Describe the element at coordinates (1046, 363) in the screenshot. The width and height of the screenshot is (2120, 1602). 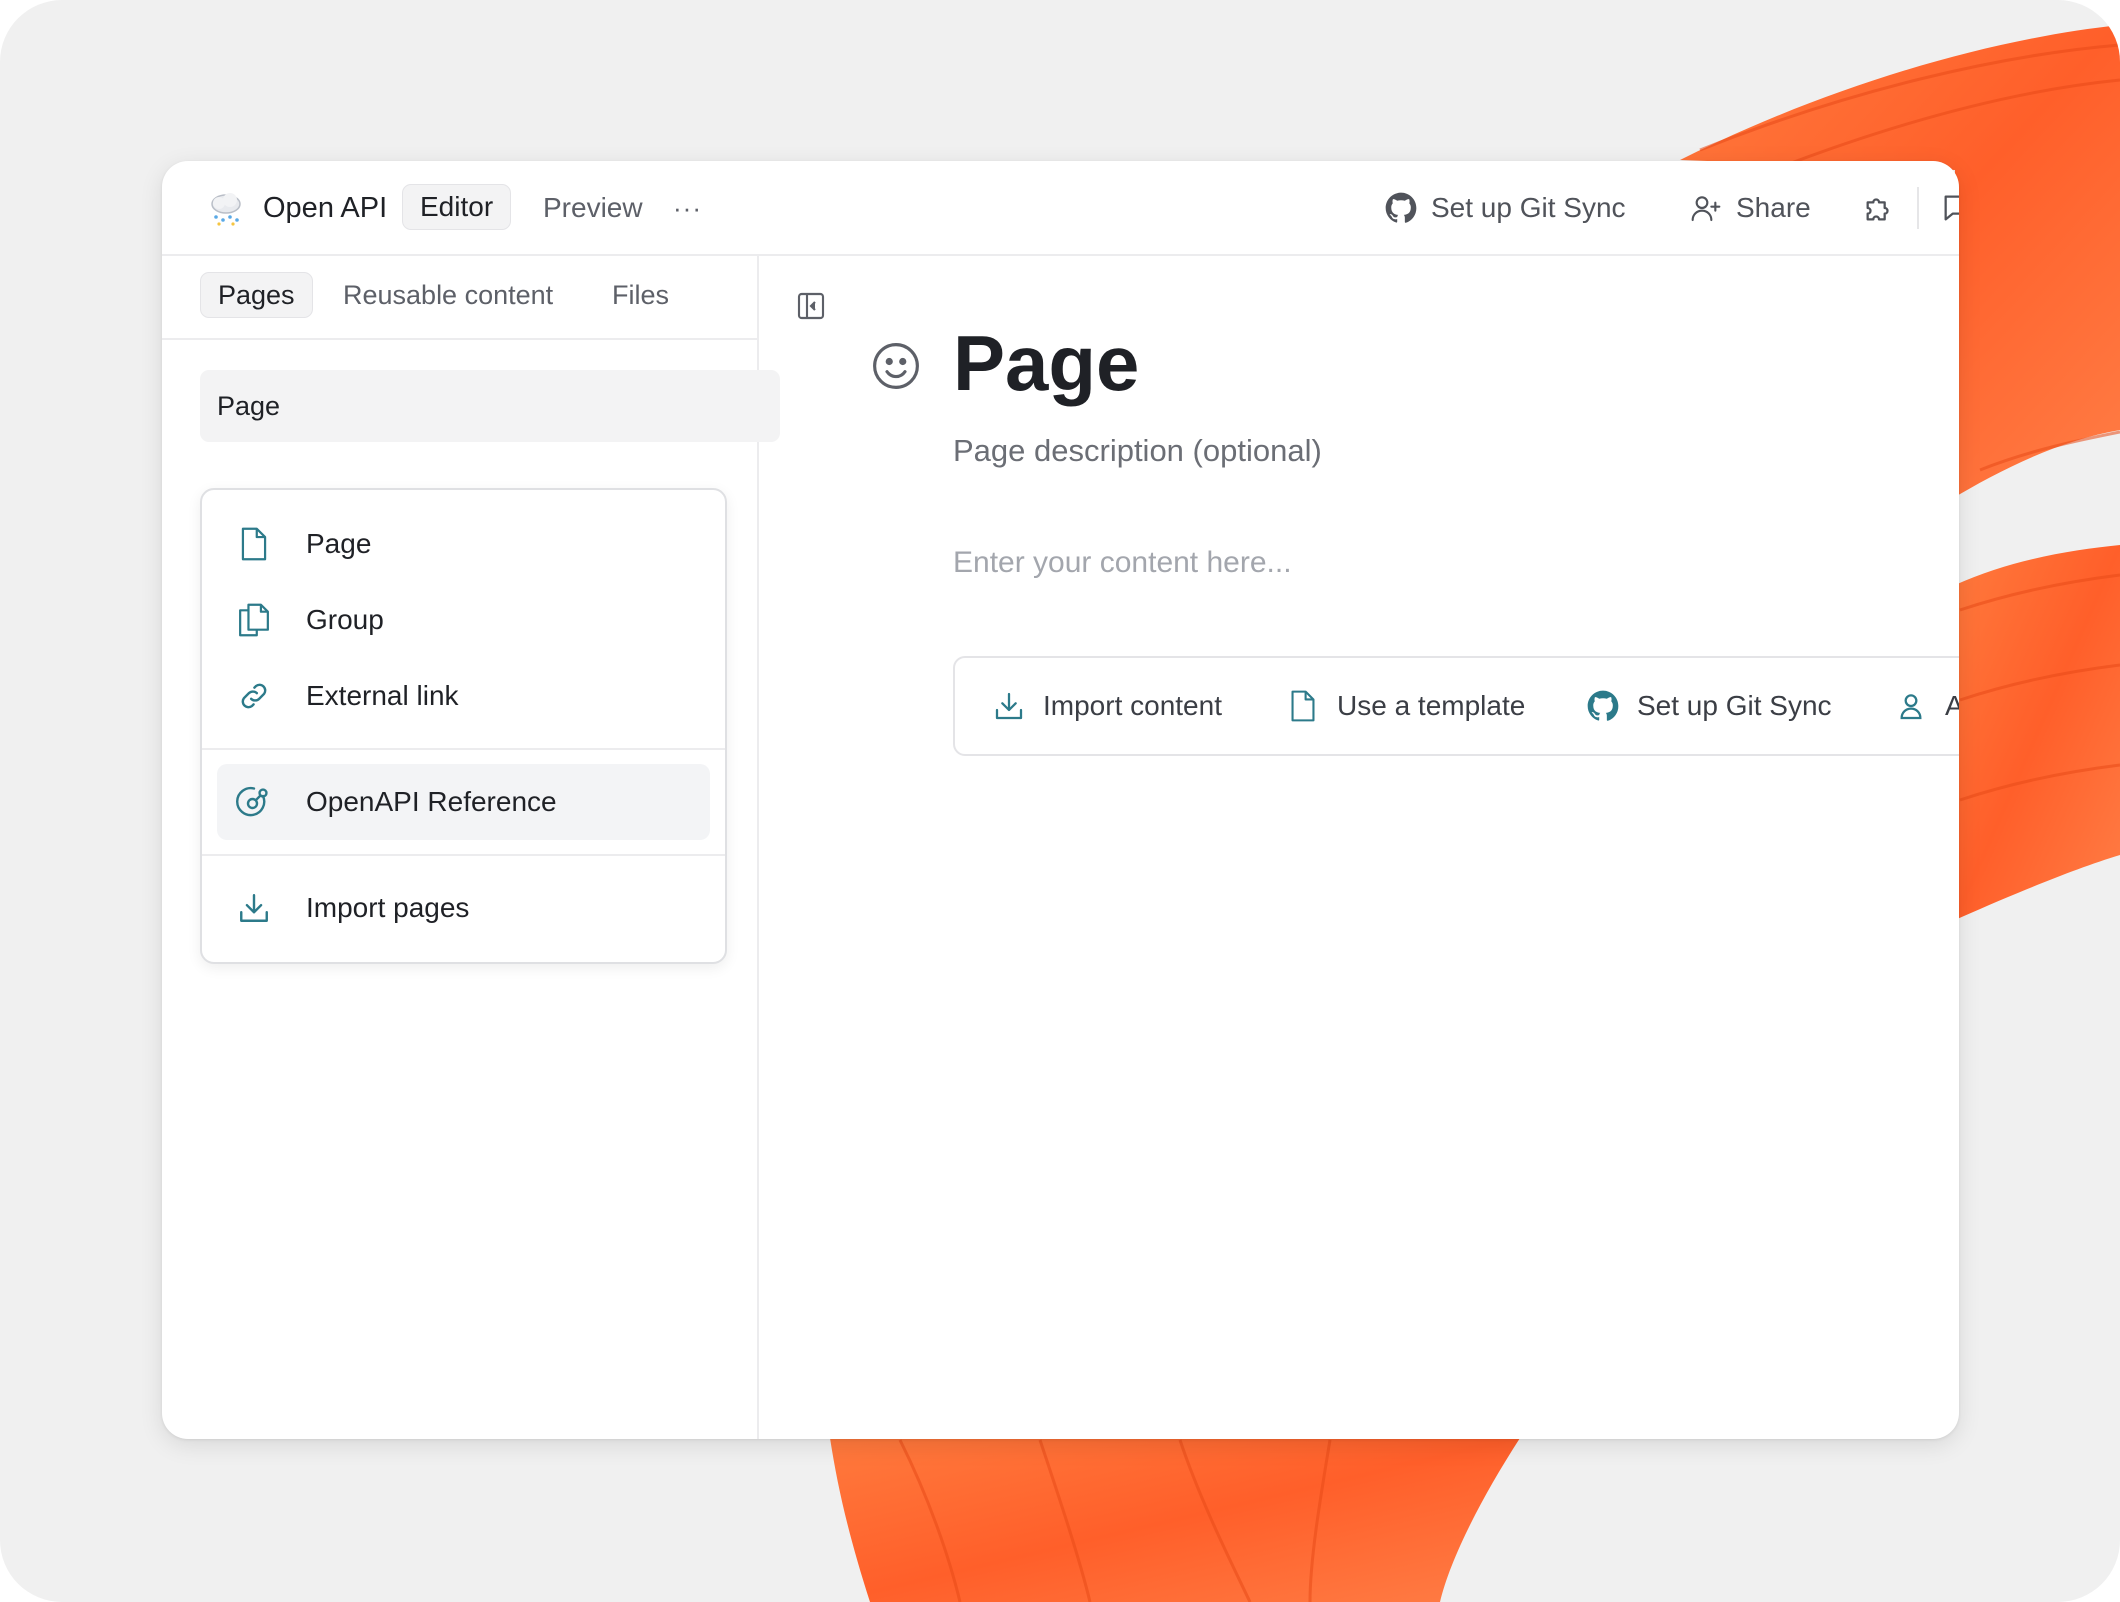
I see `page-title: Page` at that location.